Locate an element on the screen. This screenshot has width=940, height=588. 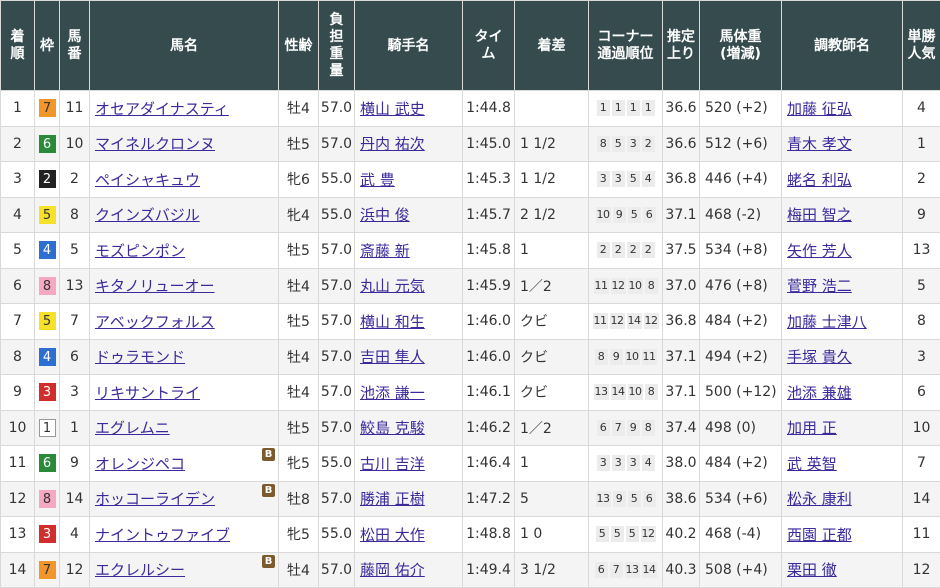
corner-cell: 2222 is located at coordinates (625, 250).